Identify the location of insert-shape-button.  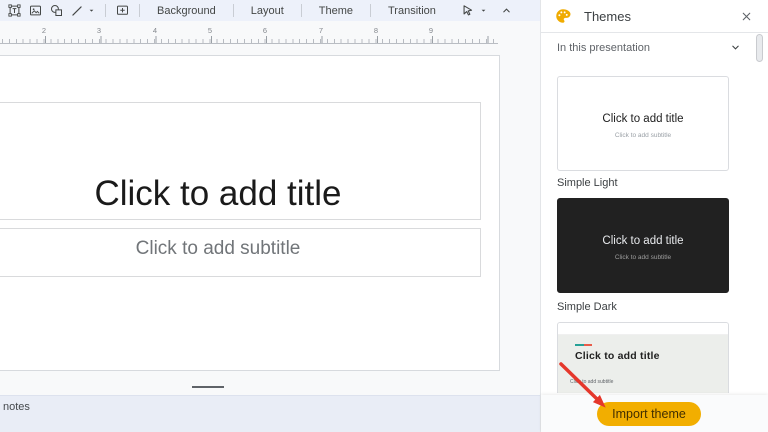
(56, 11).